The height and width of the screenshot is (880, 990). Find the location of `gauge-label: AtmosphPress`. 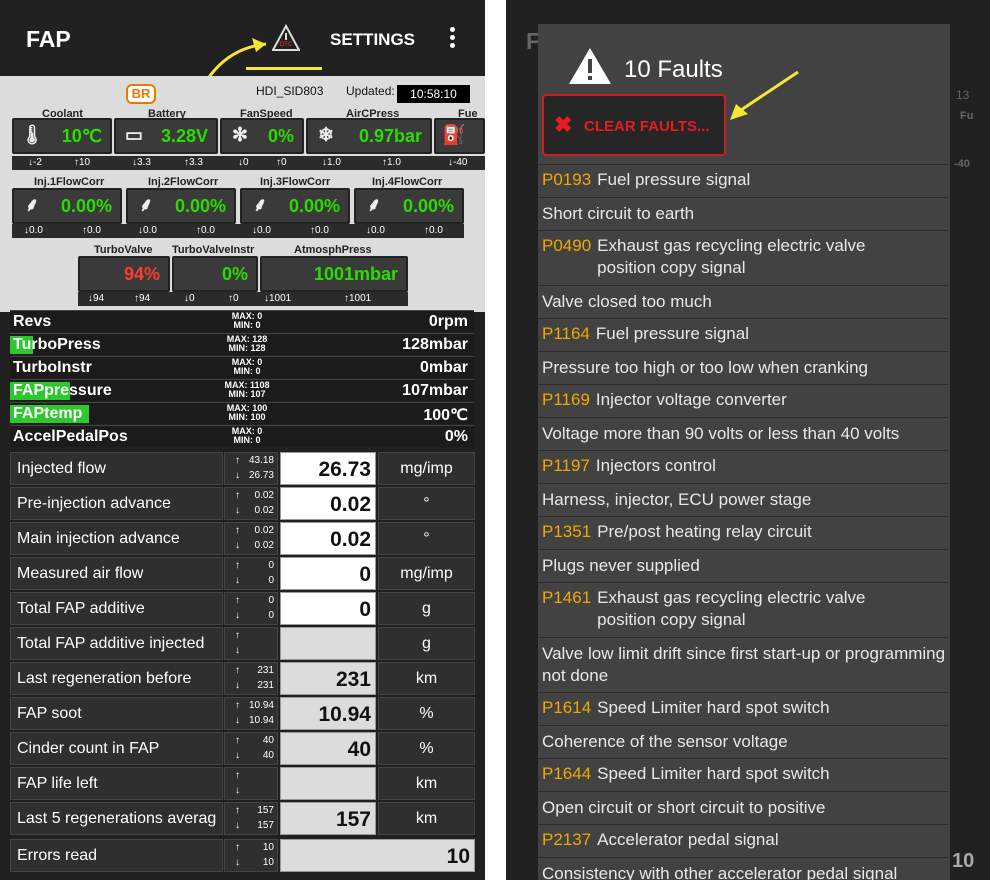

gauge-label: AtmosphPress is located at coordinates (333, 250).